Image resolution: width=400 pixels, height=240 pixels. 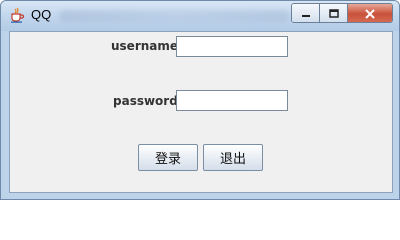 I want to click on window-controls, so click(x=342, y=13).